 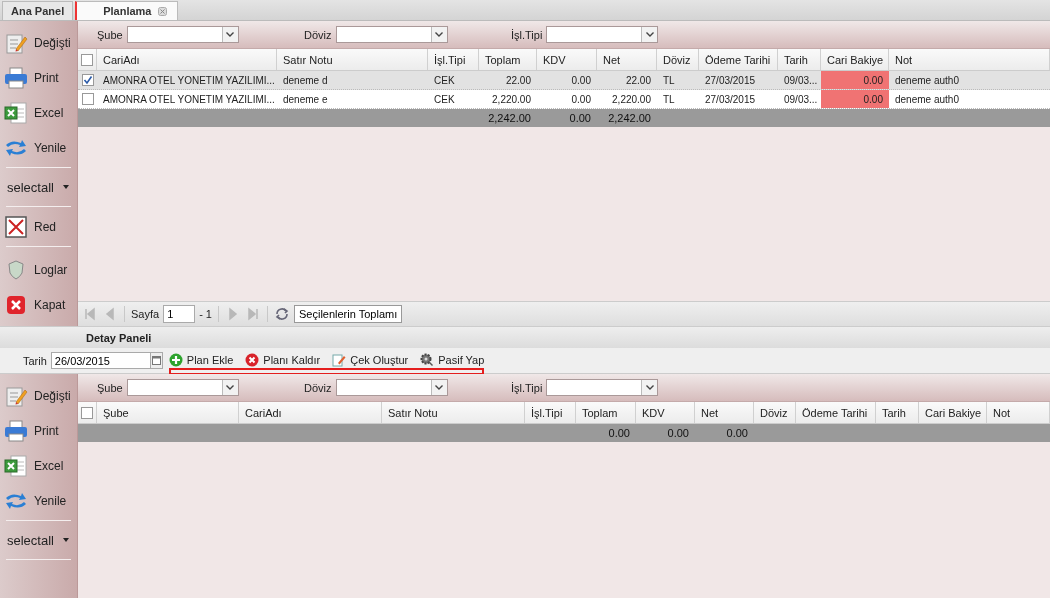 I want to click on delete-icon, so click(x=252, y=359).